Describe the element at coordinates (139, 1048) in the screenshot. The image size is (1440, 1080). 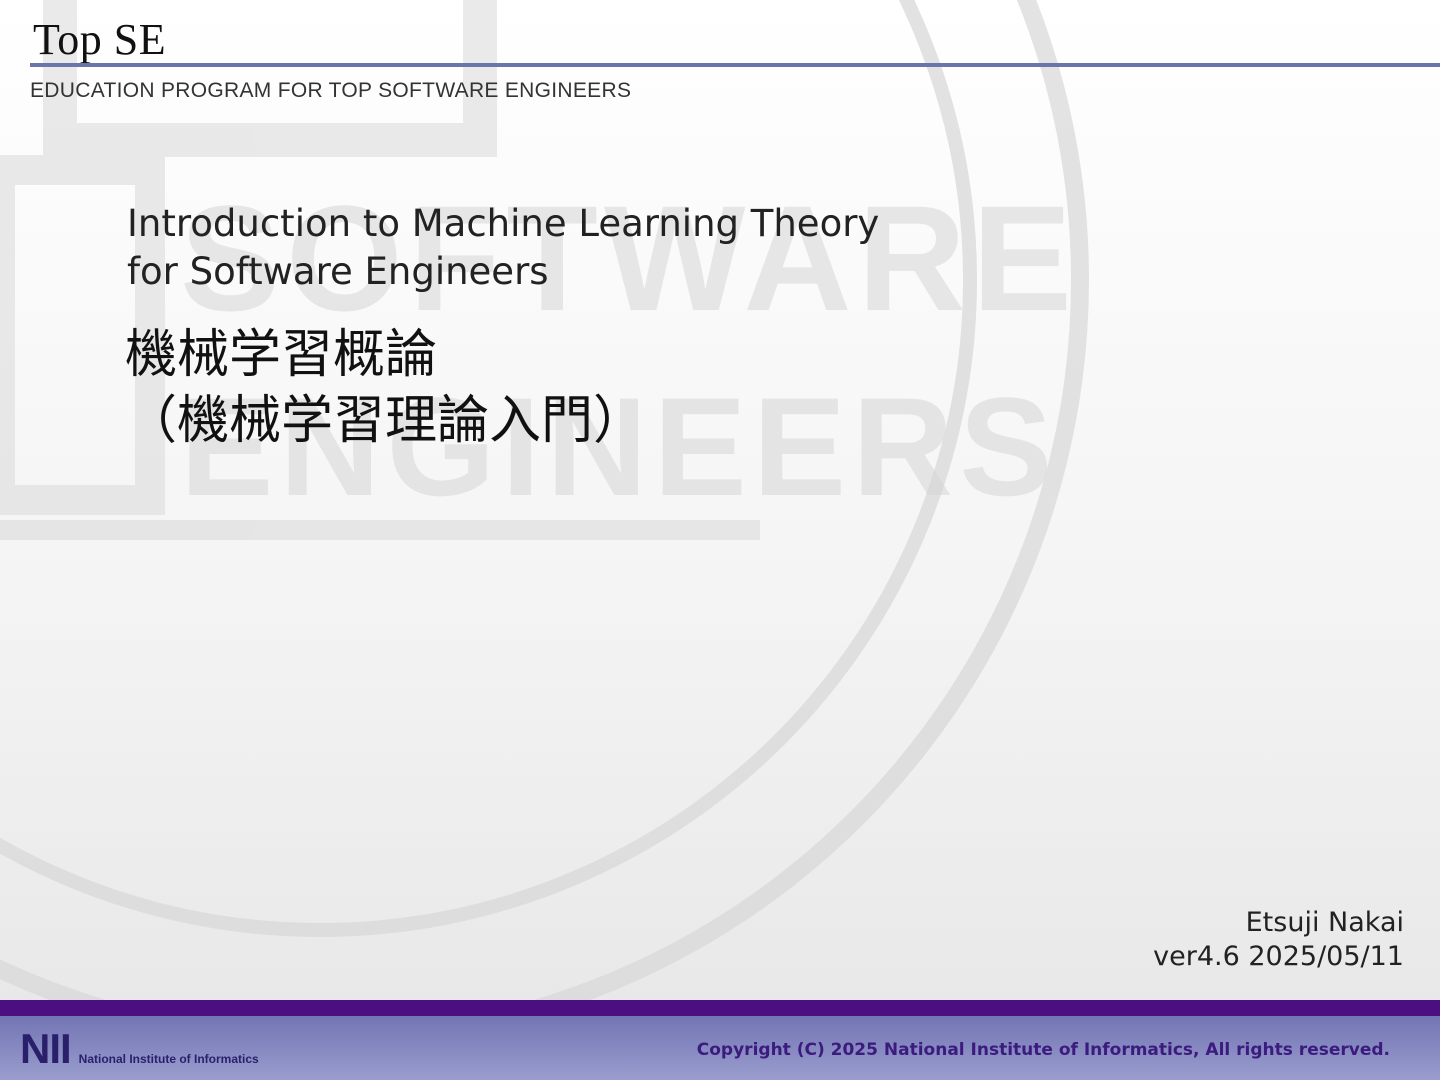
I see `nii-logo: NII National Institute of Informatics` at that location.